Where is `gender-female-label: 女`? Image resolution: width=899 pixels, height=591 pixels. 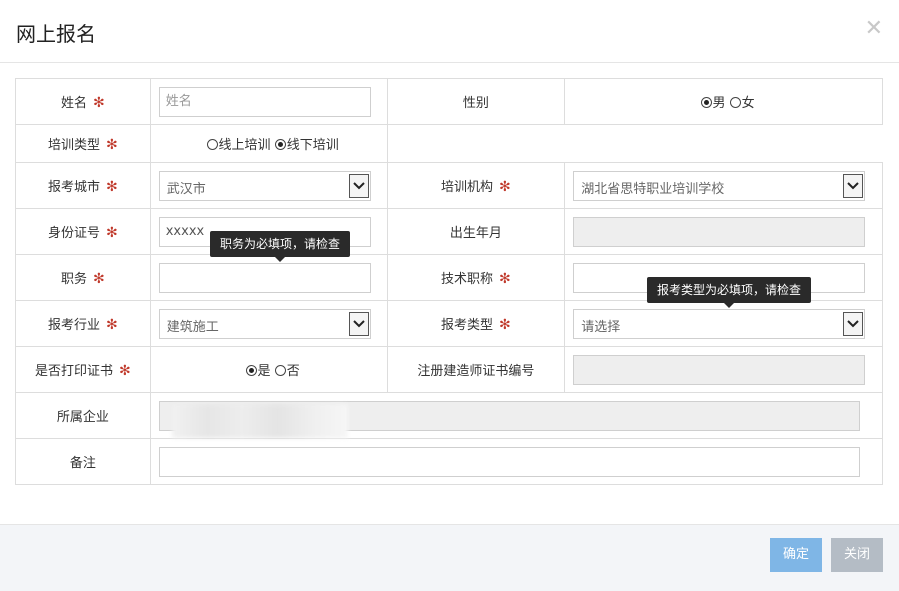
gender-female-label: 女 is located at coordinates (748, 103).